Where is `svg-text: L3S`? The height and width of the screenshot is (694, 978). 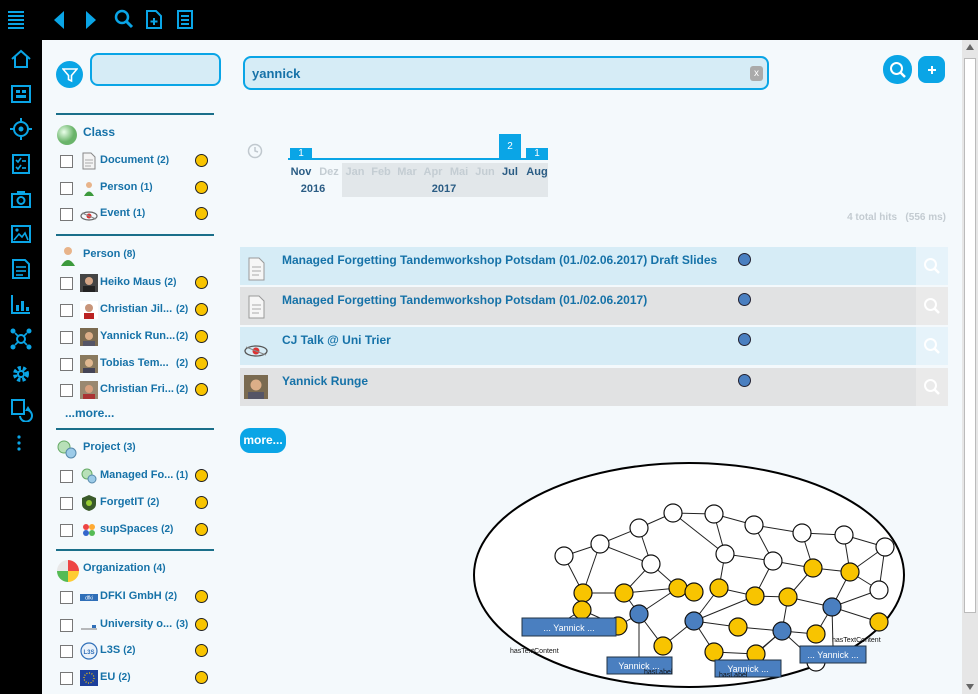 svg-text: L3S is located at coordinates (88, 653).